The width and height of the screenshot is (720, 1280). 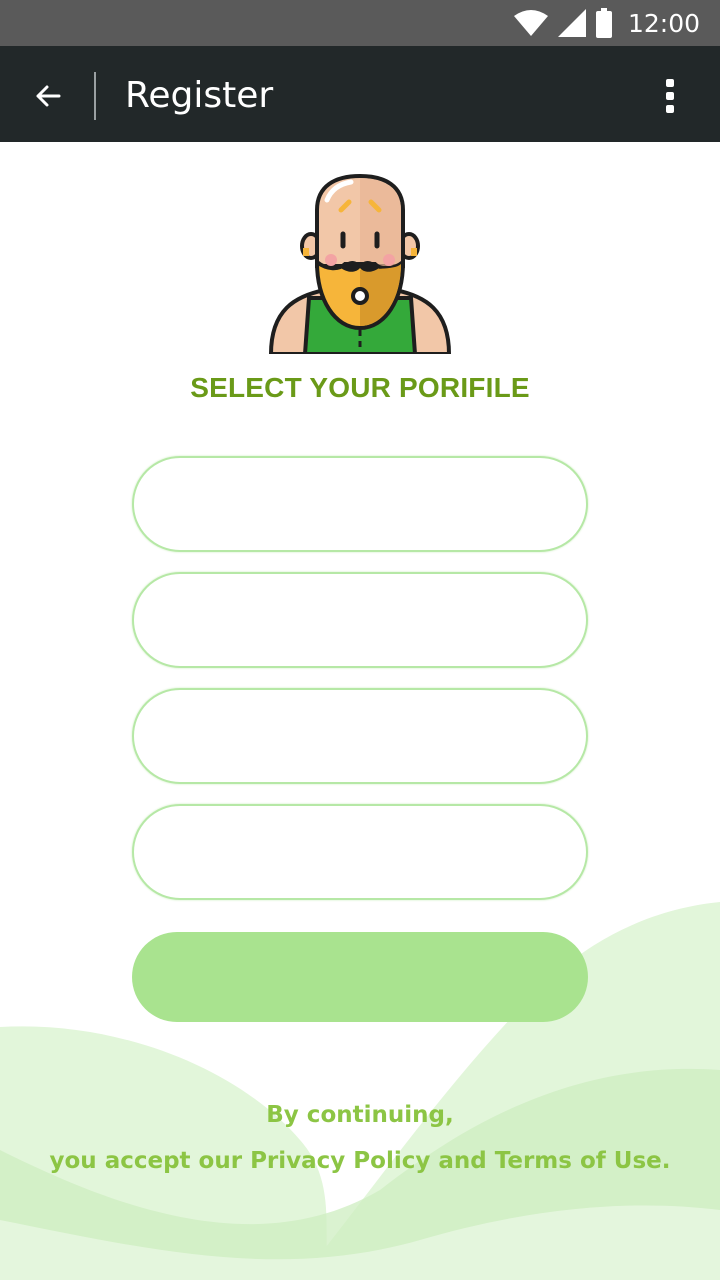 I want to click on bald-bearded-man-avatar, so click(x=360, y=262).